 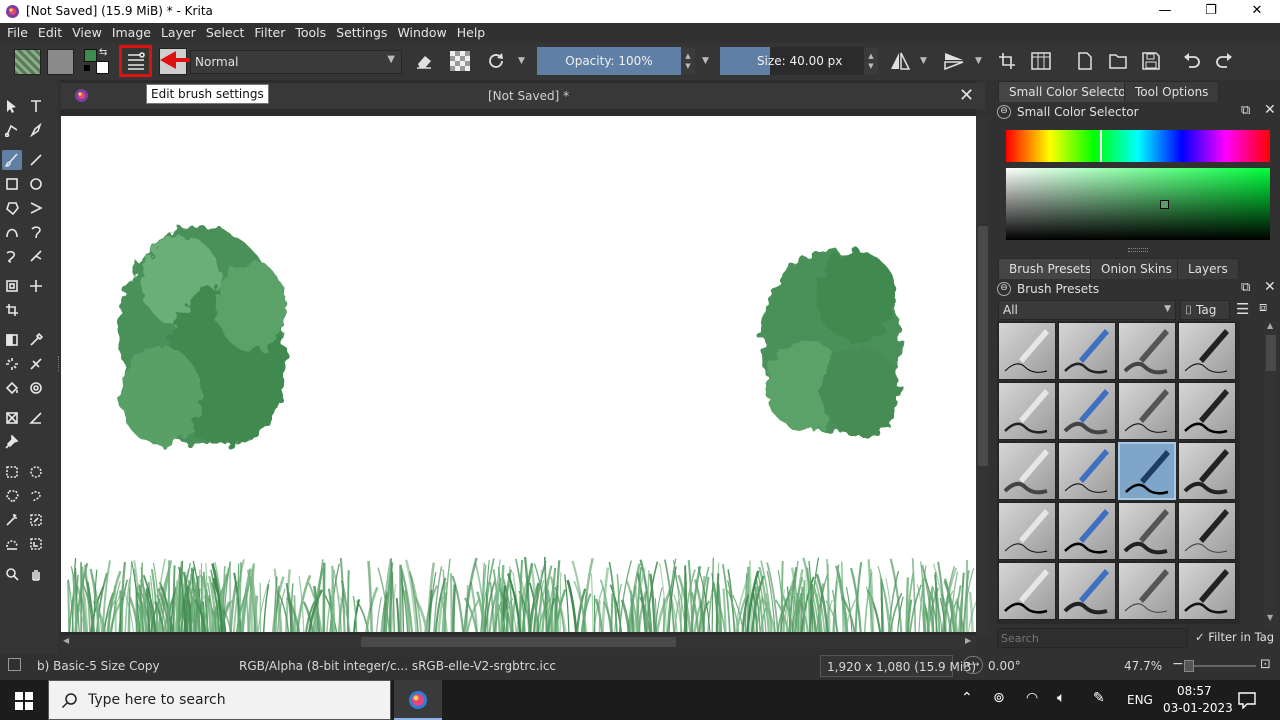 I want to click on zoom-slider, so click(x=1220, y=666).